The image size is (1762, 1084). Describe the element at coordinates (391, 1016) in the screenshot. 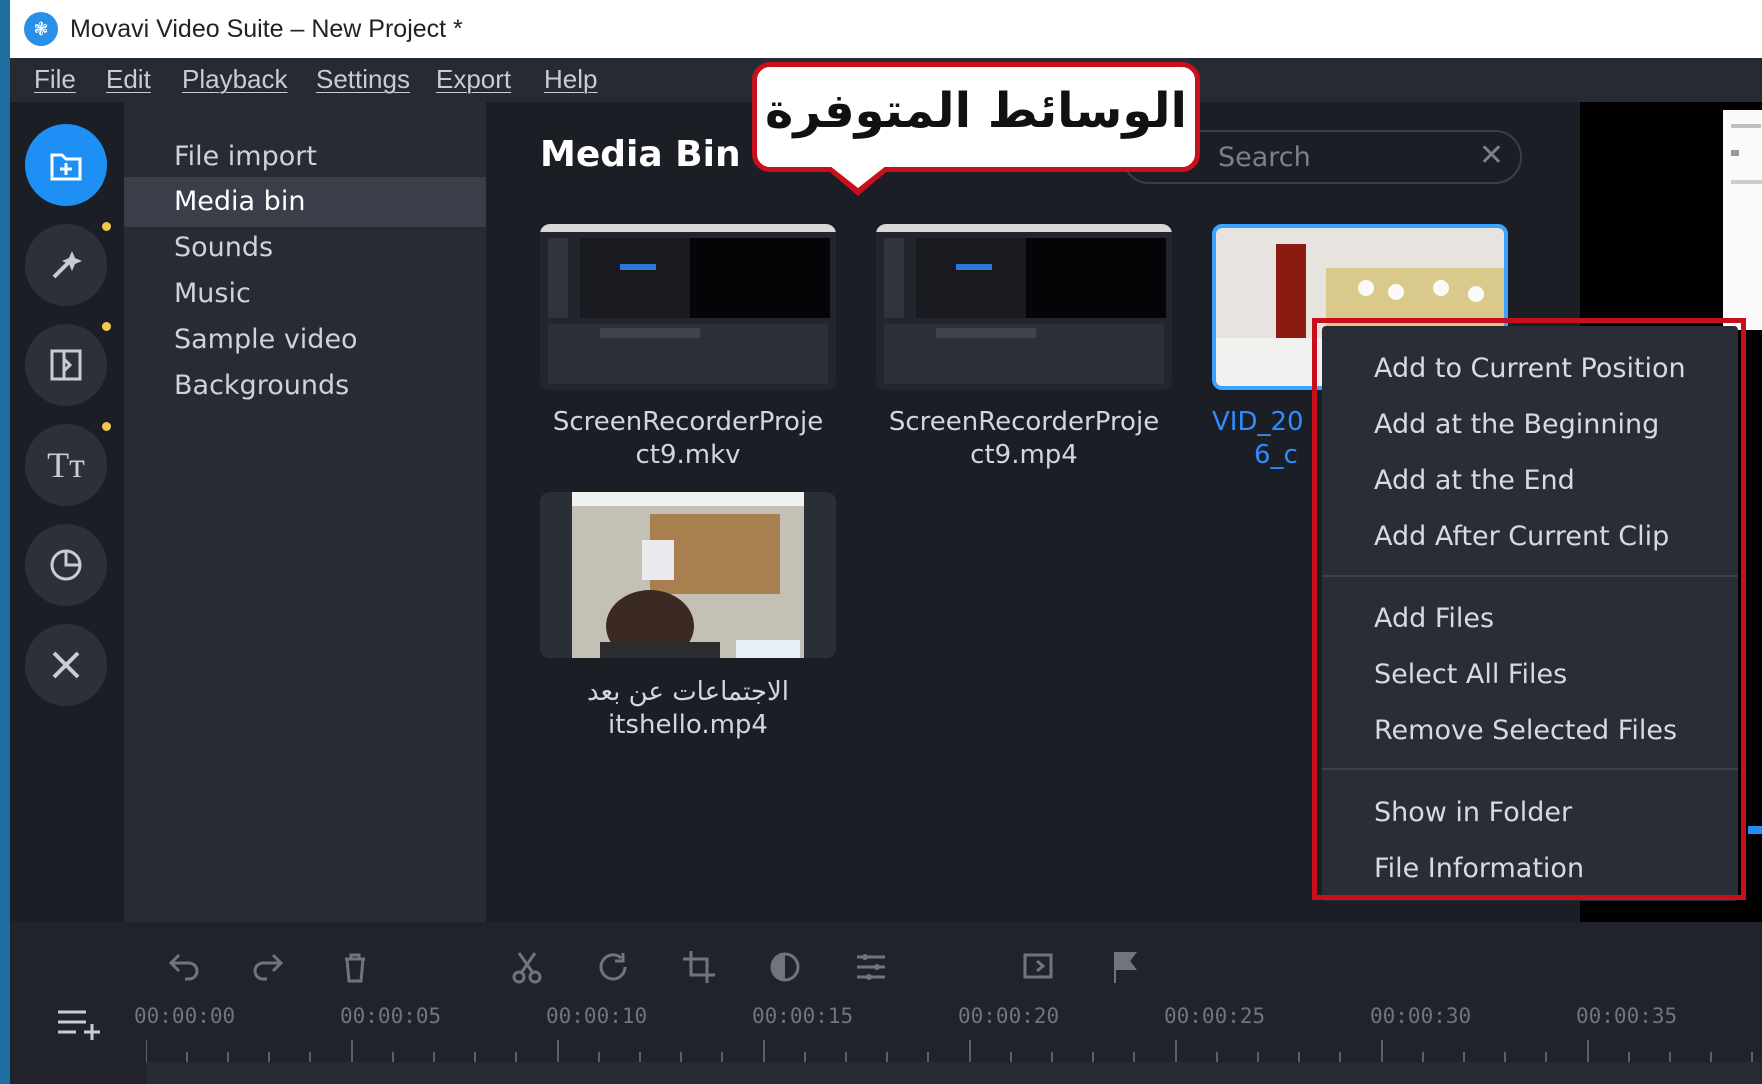

I see `time-label: 00:00:05` at that location.